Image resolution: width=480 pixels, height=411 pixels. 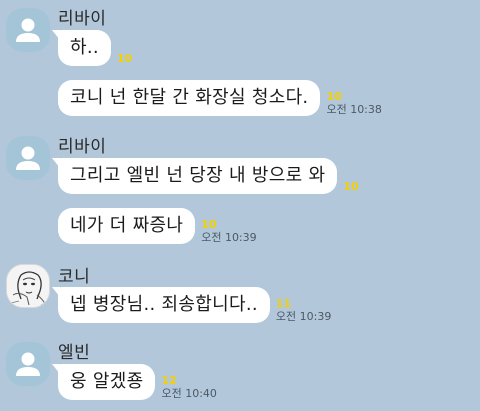 What do you see at coordinates (189, 98) in the screenshot?
I see `message-bubble: 코니 넌 한달 간 화장실 청소다.` at bounding box center [189, 98].